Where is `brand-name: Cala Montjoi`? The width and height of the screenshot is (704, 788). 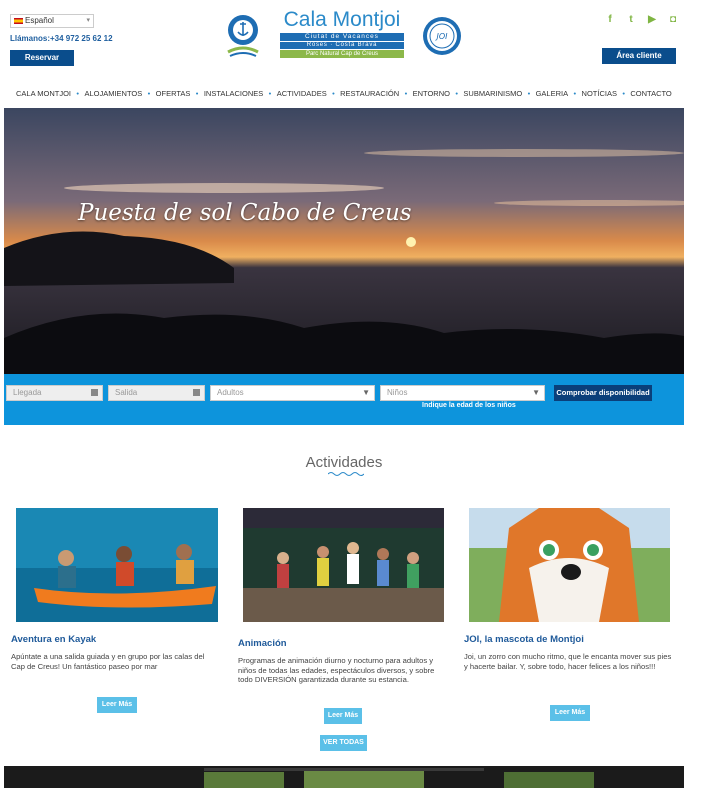
brand-name: Cala Montjoi is located at coordinates (342, 19).